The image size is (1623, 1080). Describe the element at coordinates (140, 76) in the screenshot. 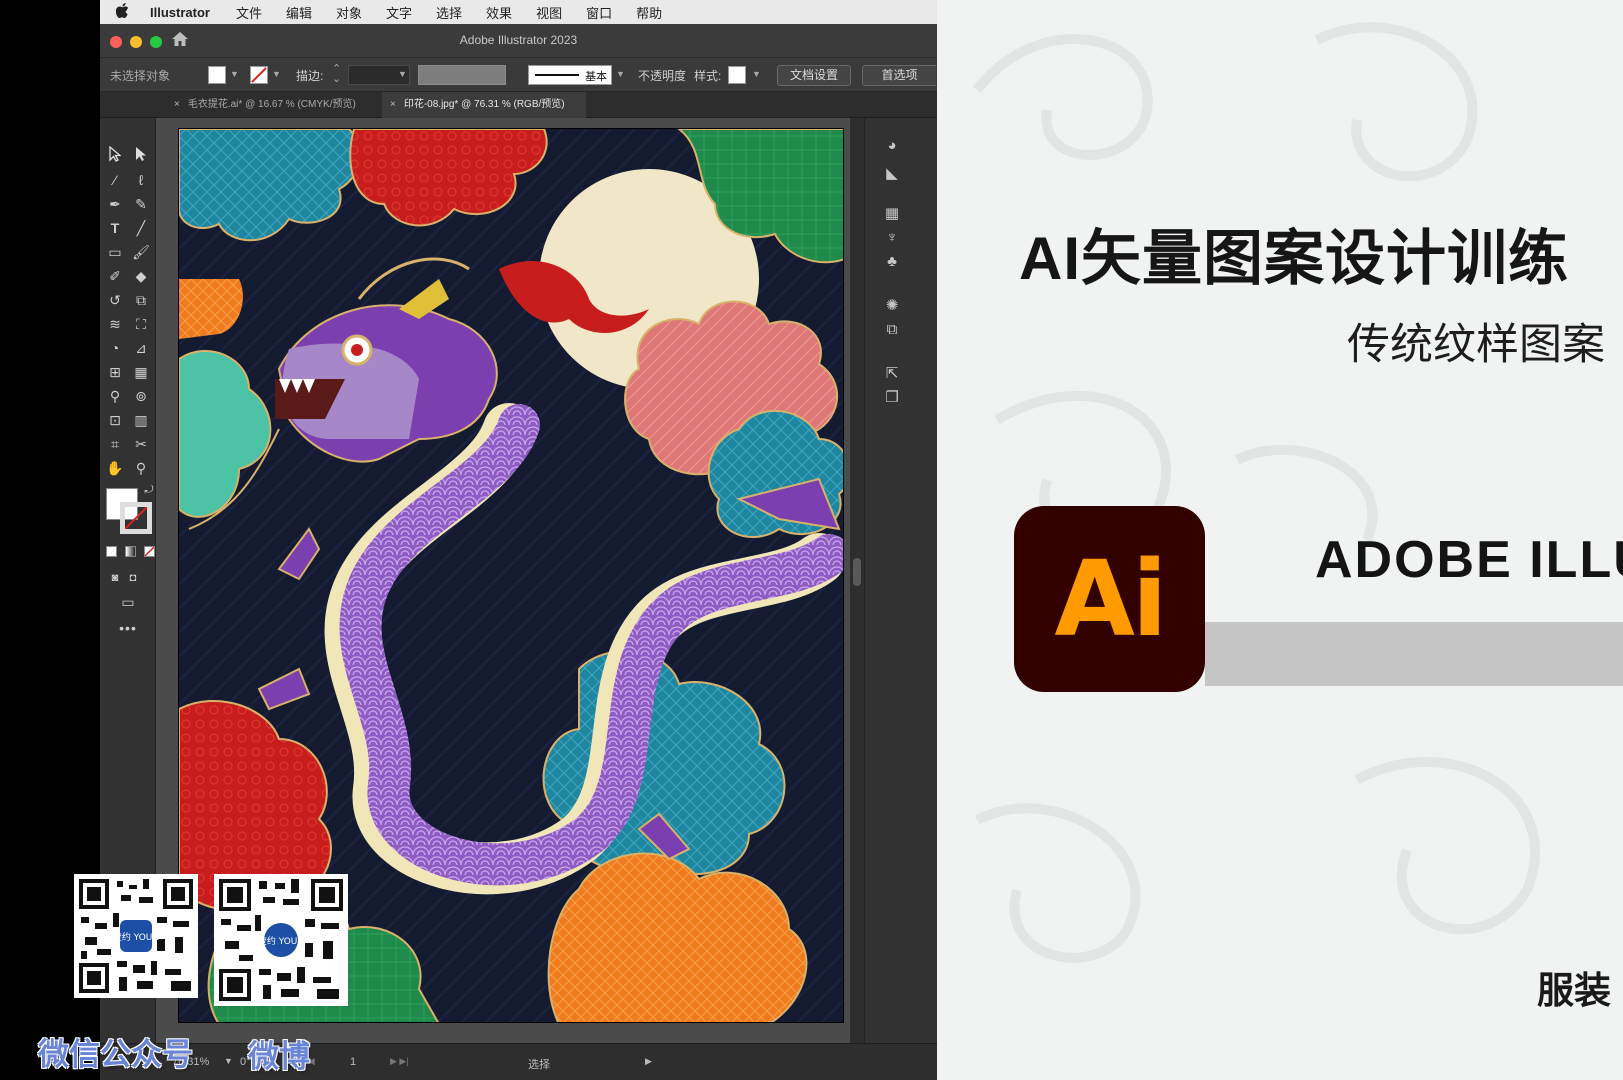

I see `selection-status: 未选择对象` at that location.